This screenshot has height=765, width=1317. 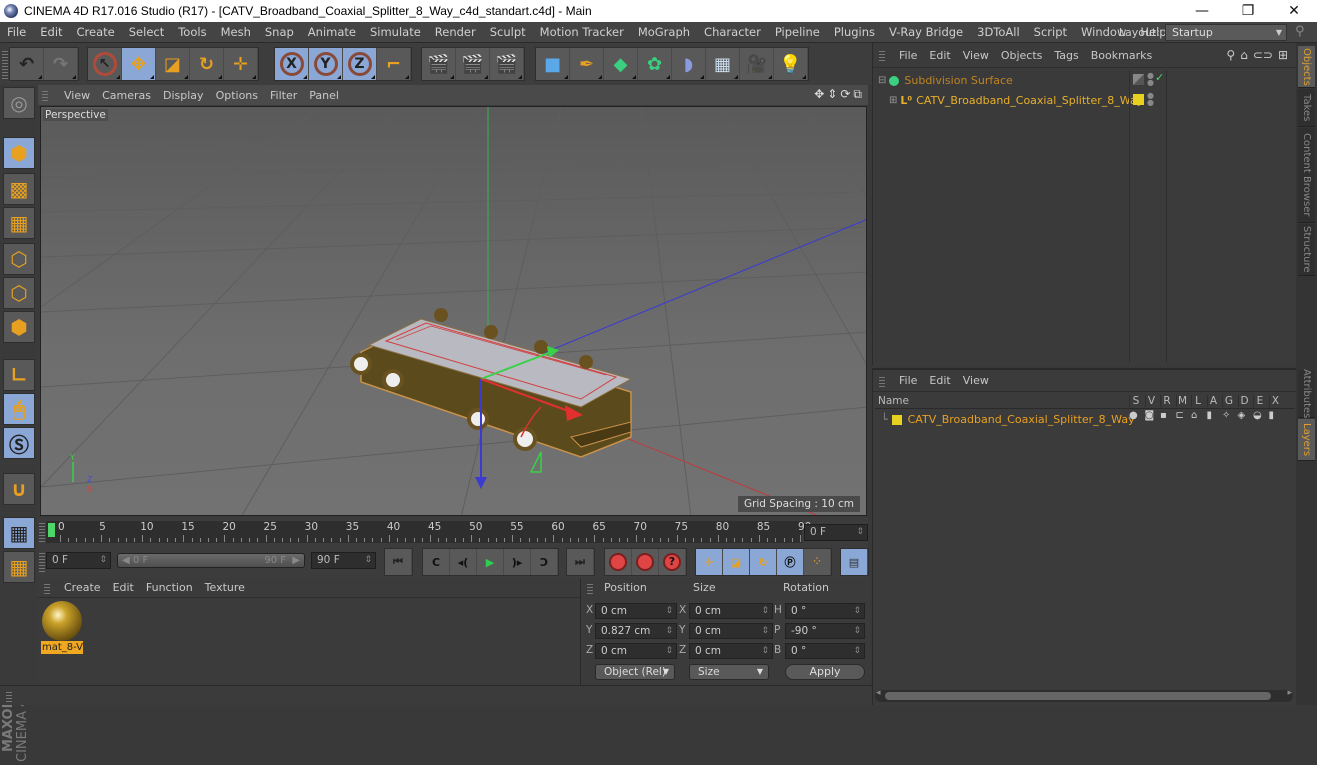 What do you see at coordinates (1272, 415) in the screenshot?
I see `xref-flag-icon: ▮` at bounding box center [1272, 415].